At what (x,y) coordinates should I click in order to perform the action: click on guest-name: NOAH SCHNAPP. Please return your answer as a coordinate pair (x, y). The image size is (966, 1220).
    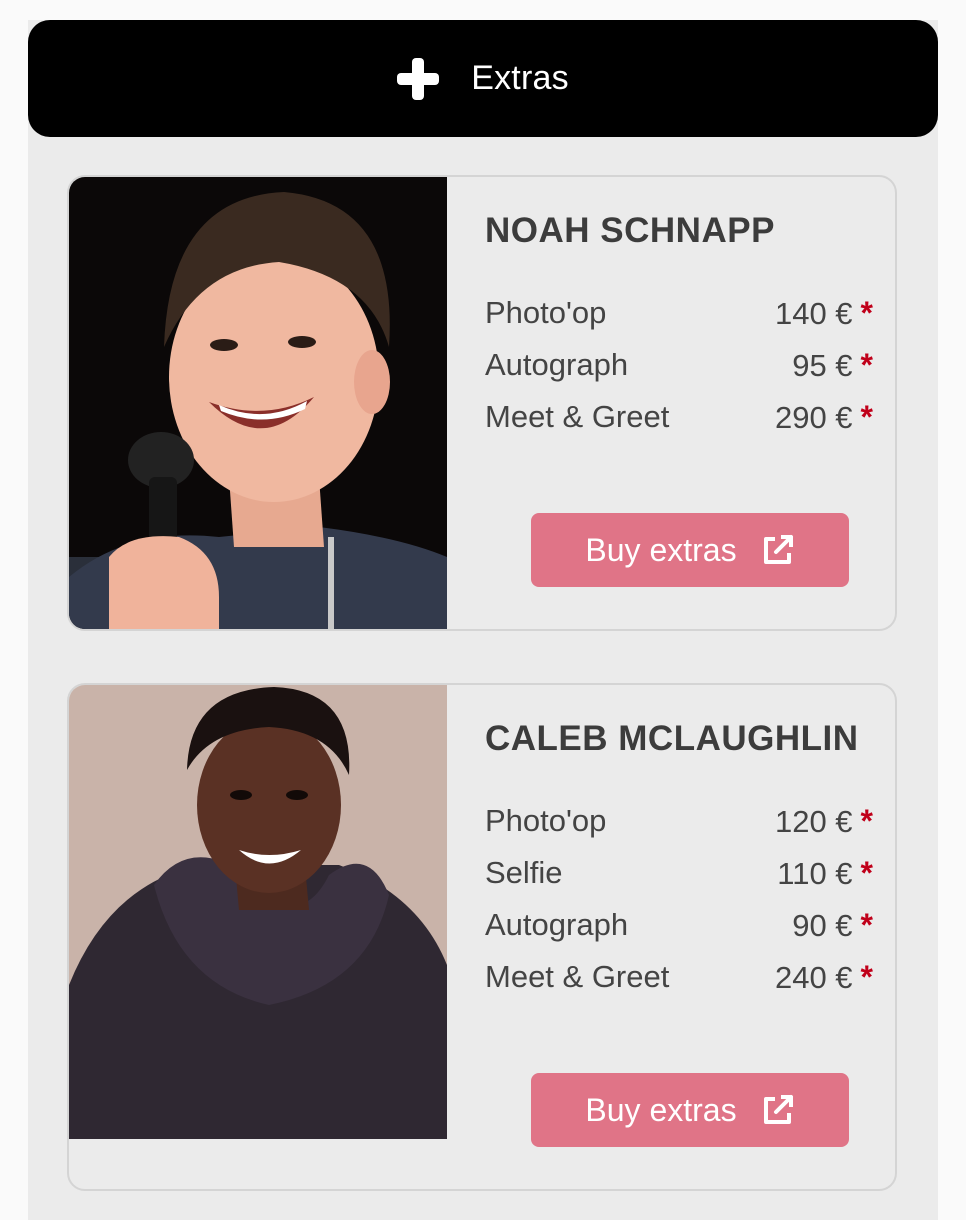
    Looking at the image, I should click on (630, 230).